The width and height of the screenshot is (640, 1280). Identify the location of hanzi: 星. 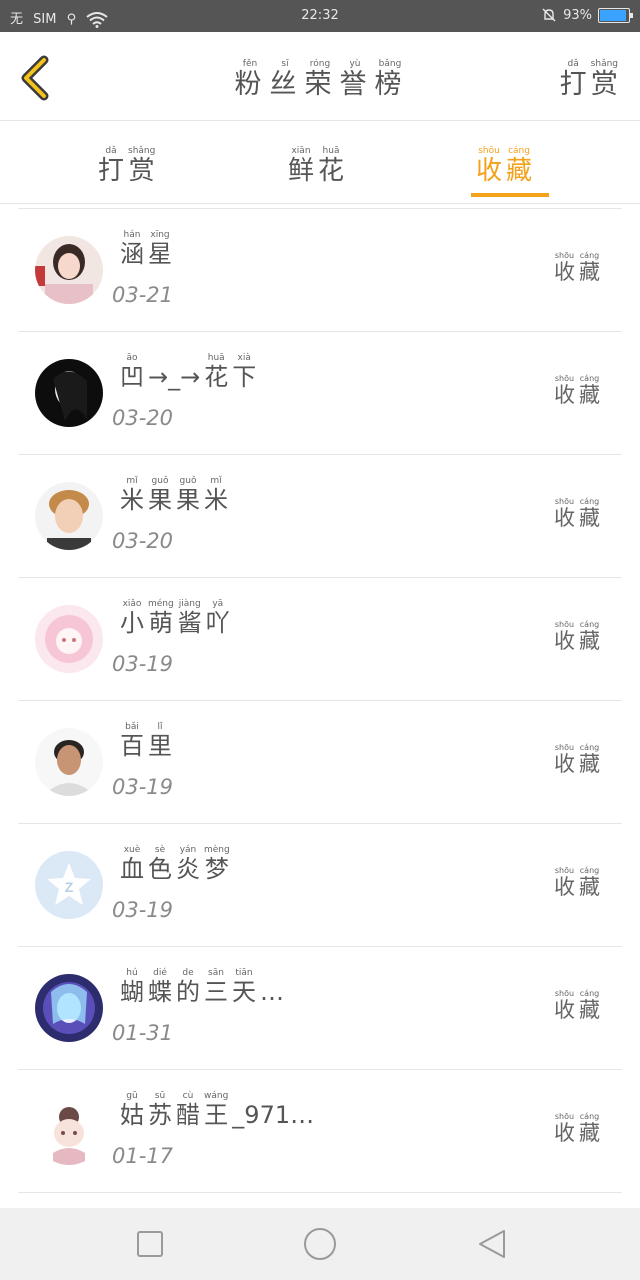
(160, 254).